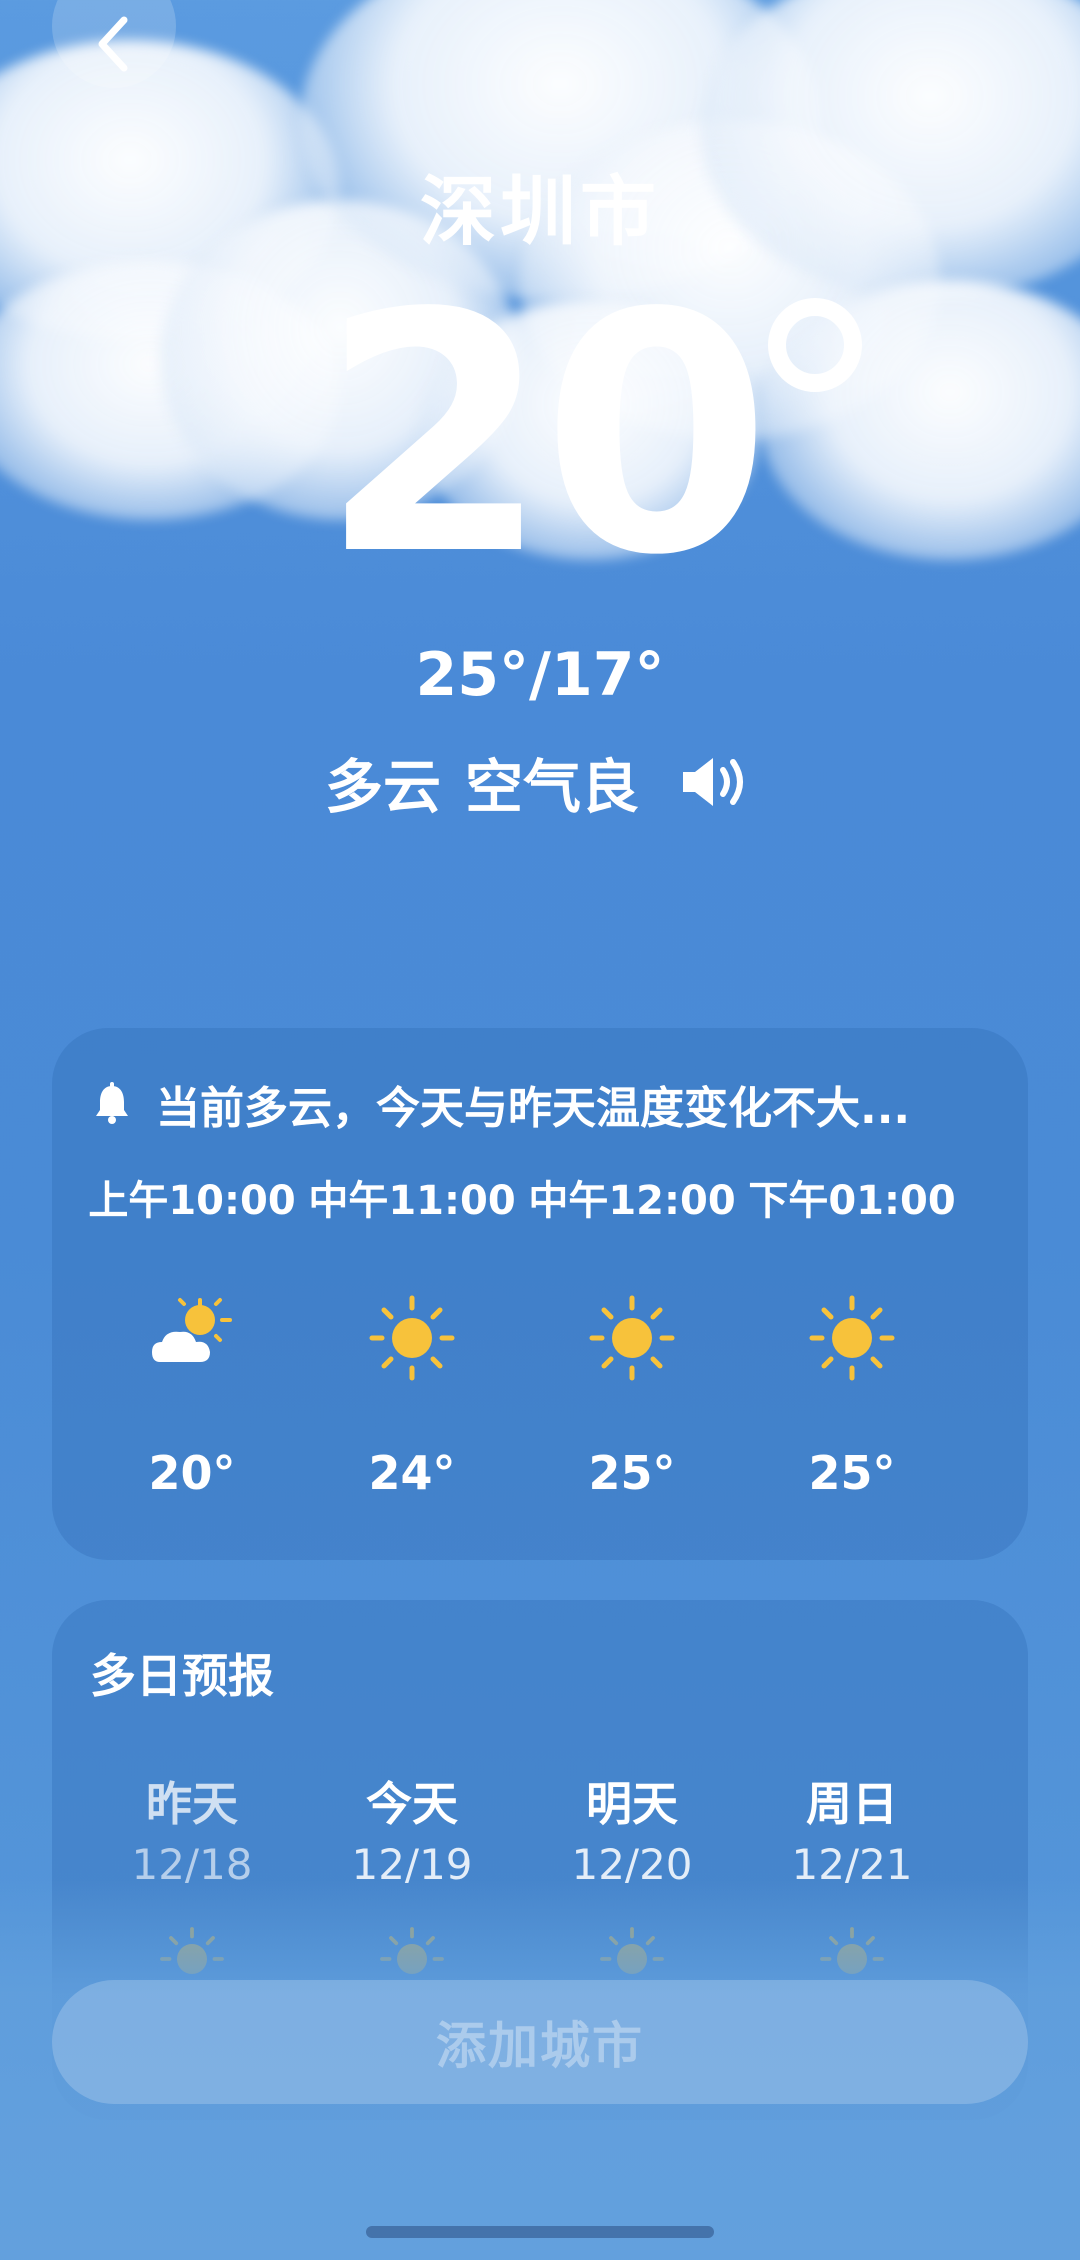  What do you see at coordinates (412, 1804) in the screenshot?
I see `day-name: 今天` at bounding box center [412, 1804].